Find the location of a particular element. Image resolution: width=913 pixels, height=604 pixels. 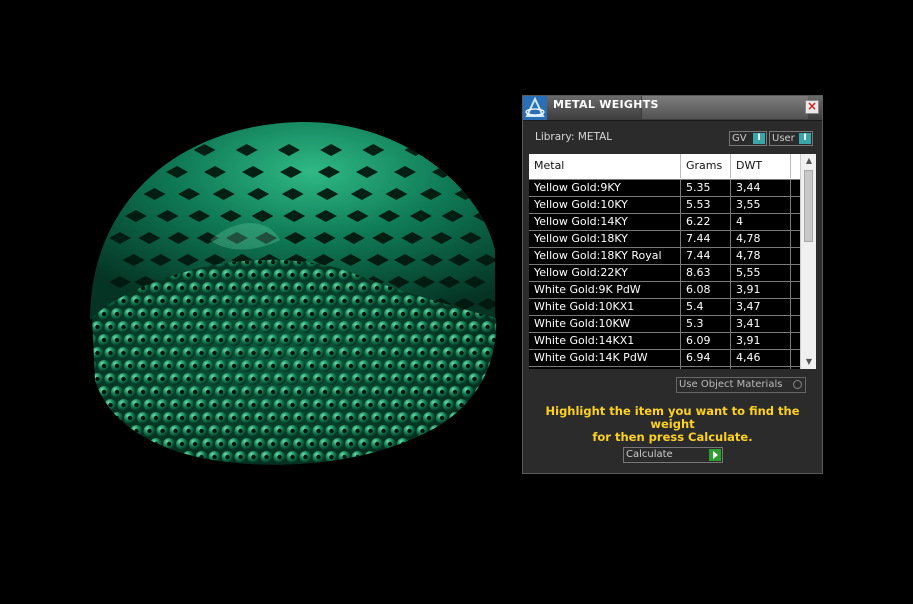

cell-grams: 8.63 is located at coordinates (705, 273).